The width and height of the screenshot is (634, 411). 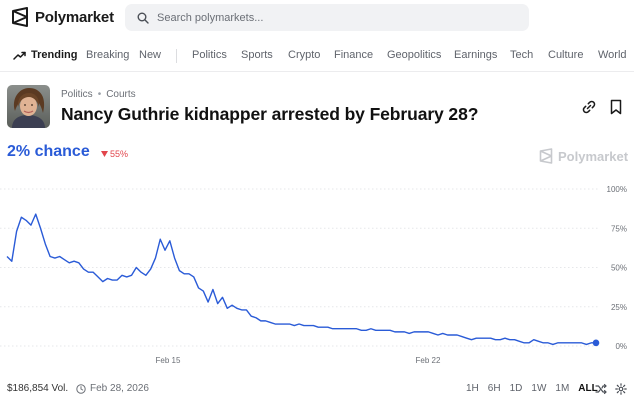 What do you see at coordinates (119, 388) in the screenshot?
I see `end-date-label: Feb 28, 2026` at bounding box center [119, 388].